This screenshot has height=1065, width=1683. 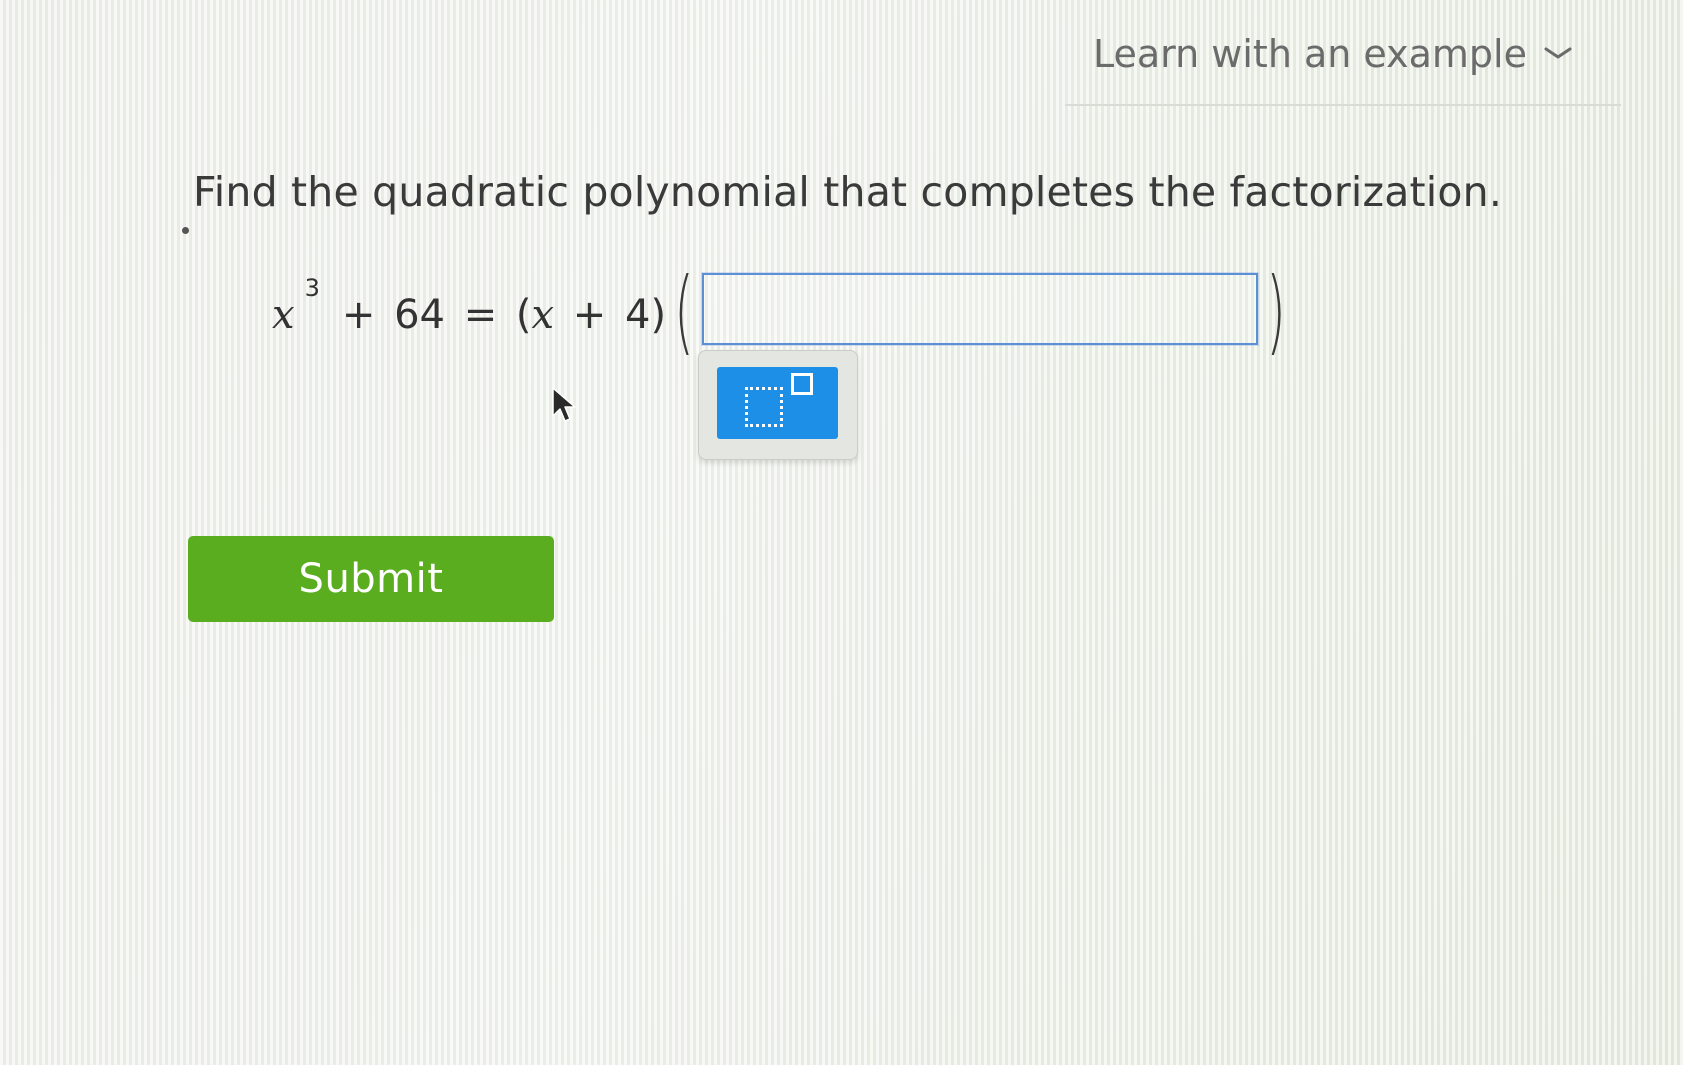 I want to click on math-palette, so click(x=778, y=405).